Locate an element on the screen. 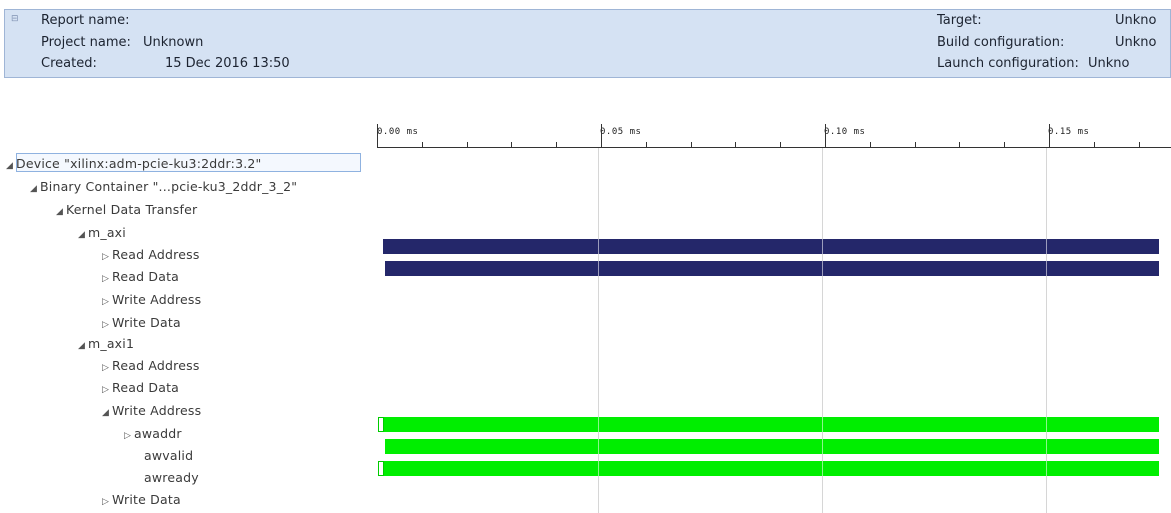  project-name-row: Project name: Unknown is located at coordinates (122, 42).